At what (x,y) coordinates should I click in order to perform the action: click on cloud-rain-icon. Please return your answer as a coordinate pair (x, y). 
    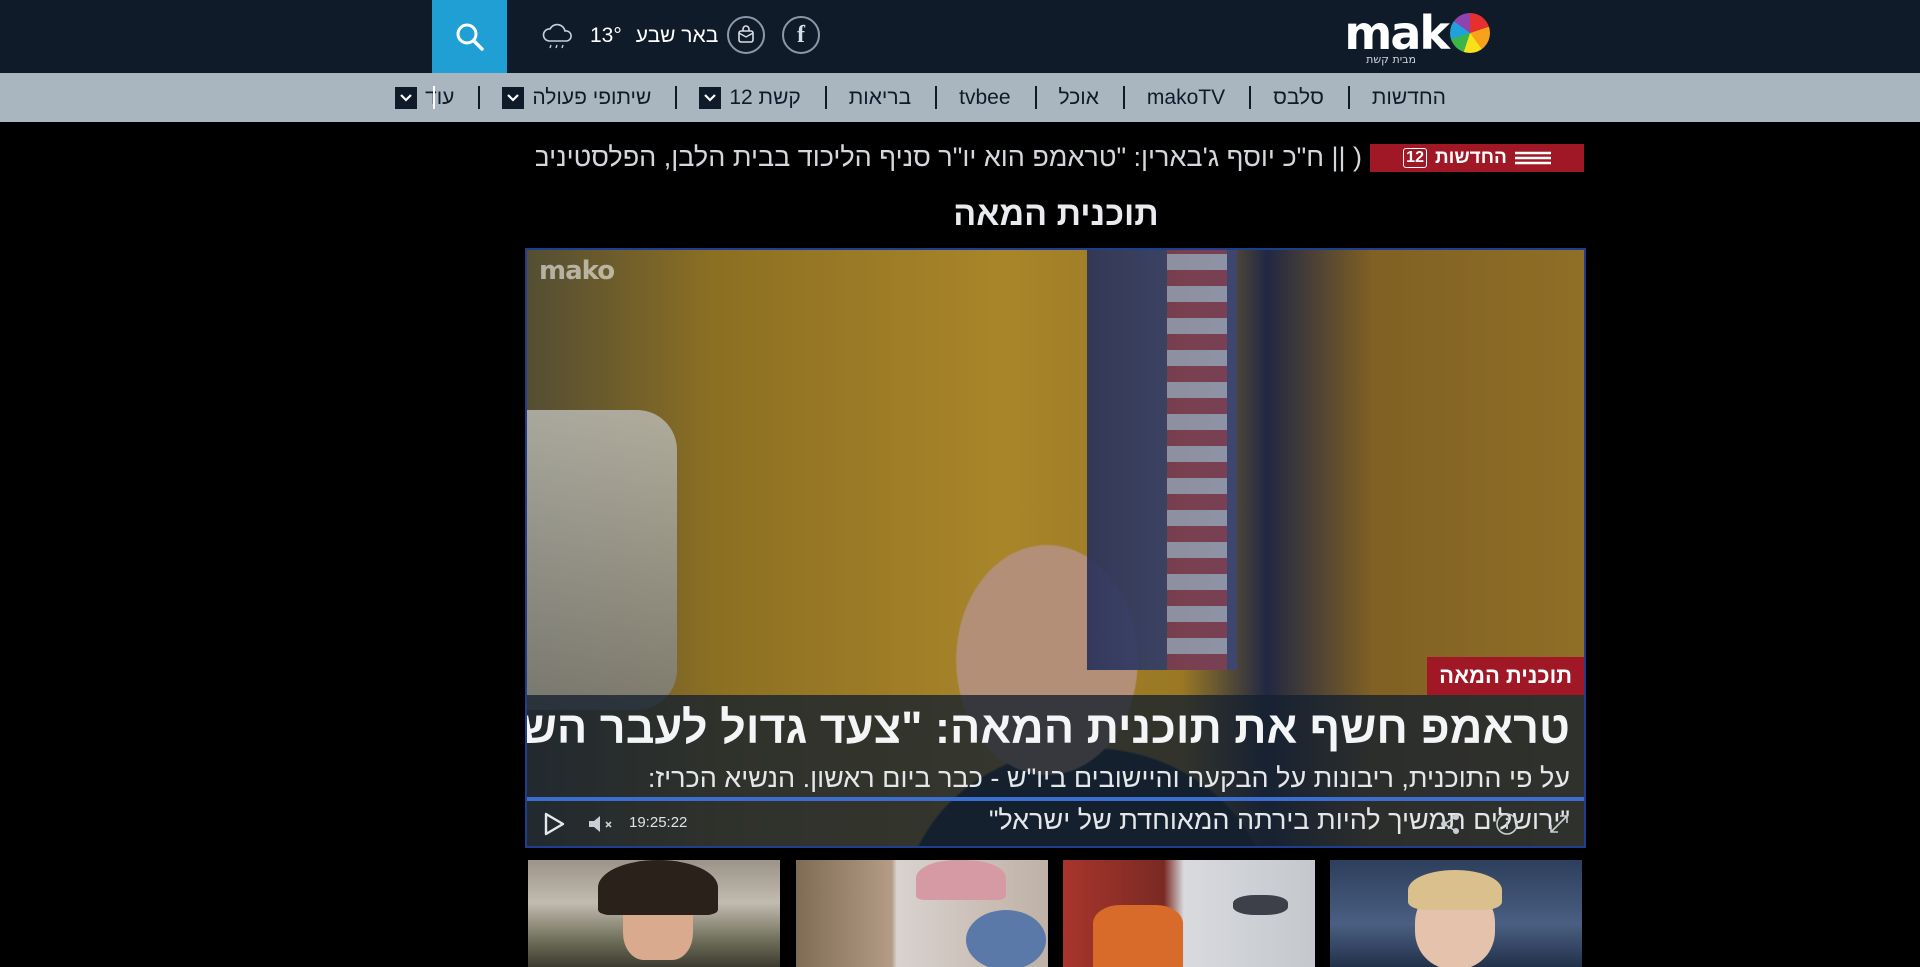
    Looking at the image, I should click on (557, 36).